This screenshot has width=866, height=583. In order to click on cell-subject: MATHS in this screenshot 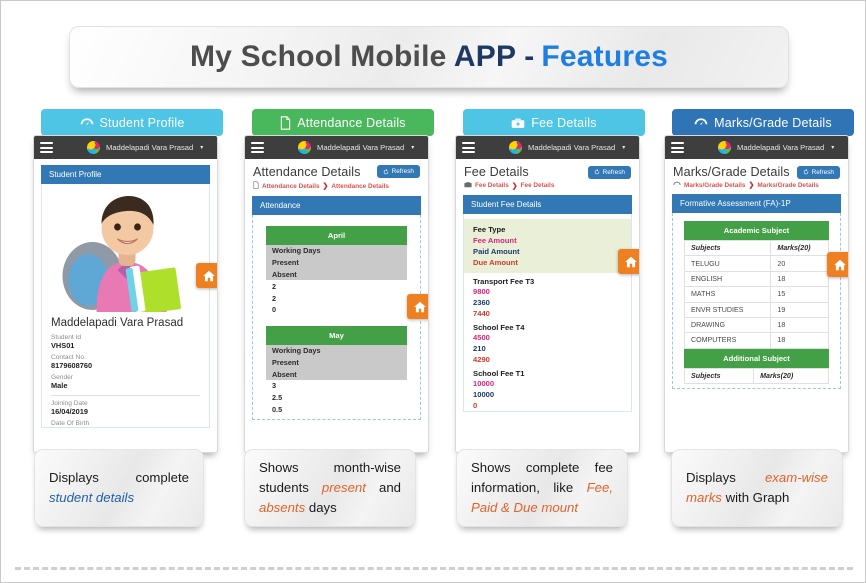, I will do `click(727, 294)`.